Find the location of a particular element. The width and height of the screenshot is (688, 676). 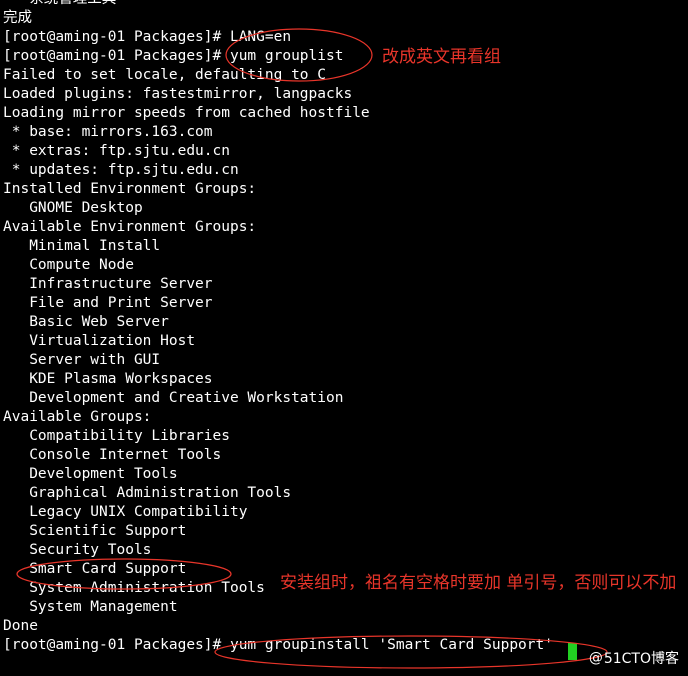

terminal-line: GNOME Desktop is located at coordinates (73, 208).